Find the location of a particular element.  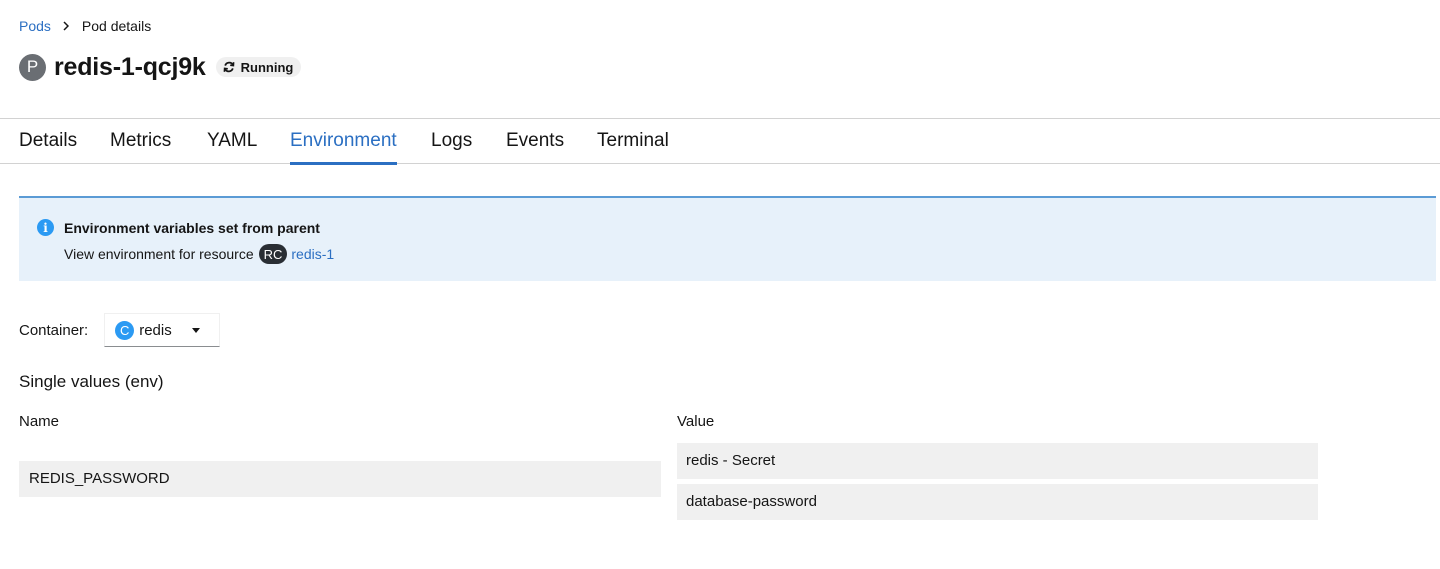

tab-logs: Logs is located at coordinates (451, 141).